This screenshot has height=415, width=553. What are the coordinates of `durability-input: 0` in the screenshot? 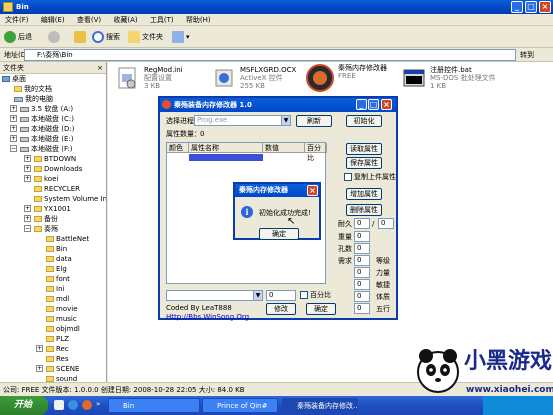 It's located at (362, 223).